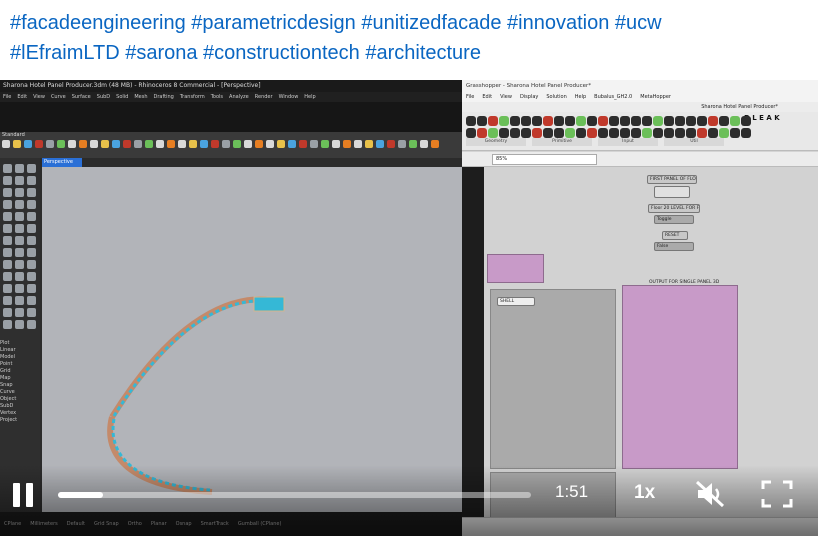 This screenshot has width=818, height=536. Describe the element at coordinates (562, 142) in the screenshot. I see `gh-category-1: Primitive` at that location.